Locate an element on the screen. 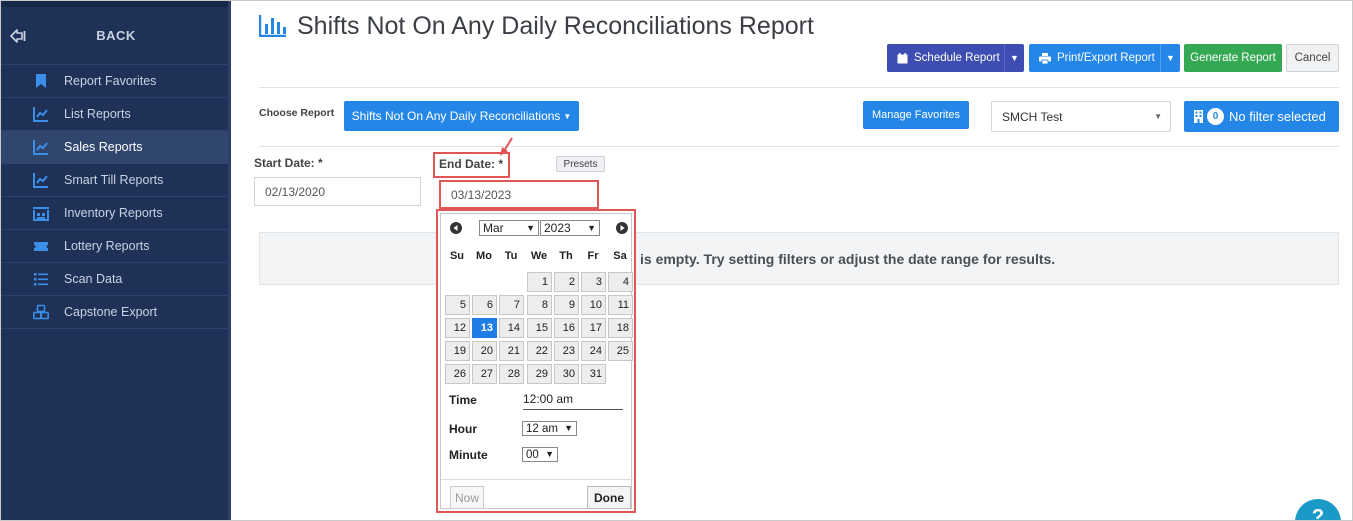  sidebar-item-list-reports: List Reports is located at coordinates (116, 114).